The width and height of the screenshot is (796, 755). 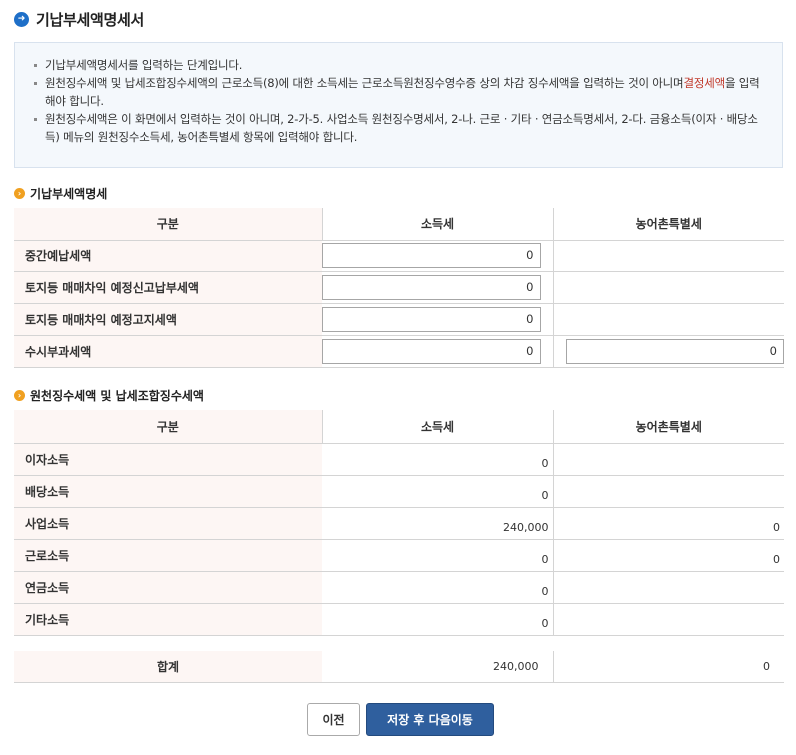 I want to click on land-sale-declared-income-tax-input: 0, so click(x=431, y=287).